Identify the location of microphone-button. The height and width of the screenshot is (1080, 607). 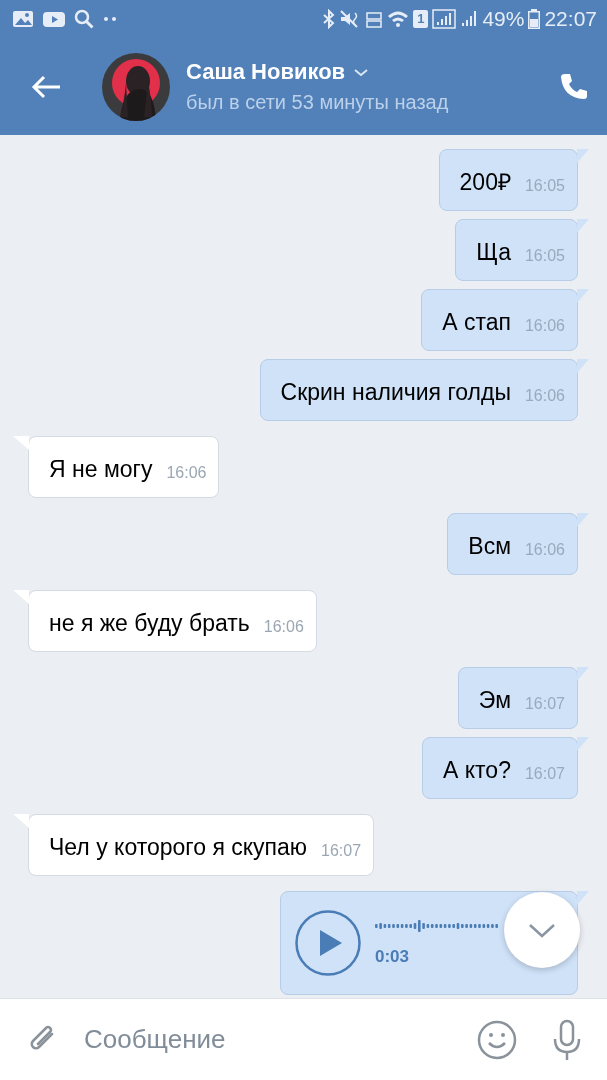
(567, 1039).